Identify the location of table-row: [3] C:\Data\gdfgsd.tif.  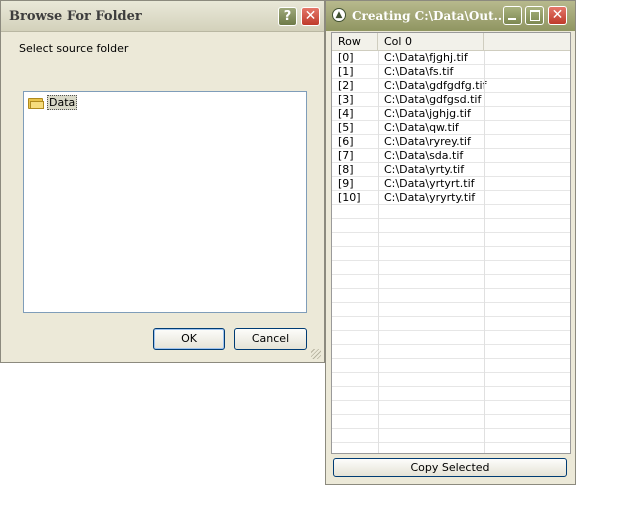
(451, 100).